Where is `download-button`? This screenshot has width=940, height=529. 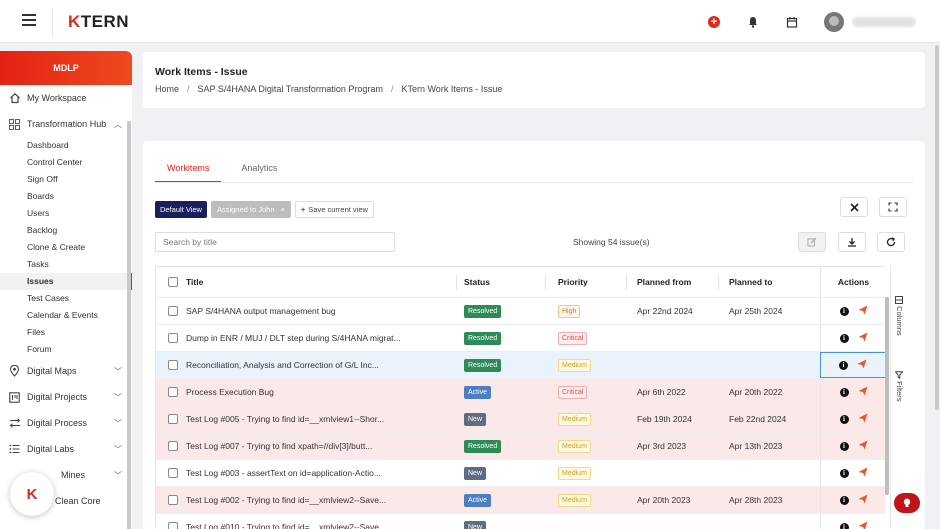
download-button is located at coordinates (852, 242).